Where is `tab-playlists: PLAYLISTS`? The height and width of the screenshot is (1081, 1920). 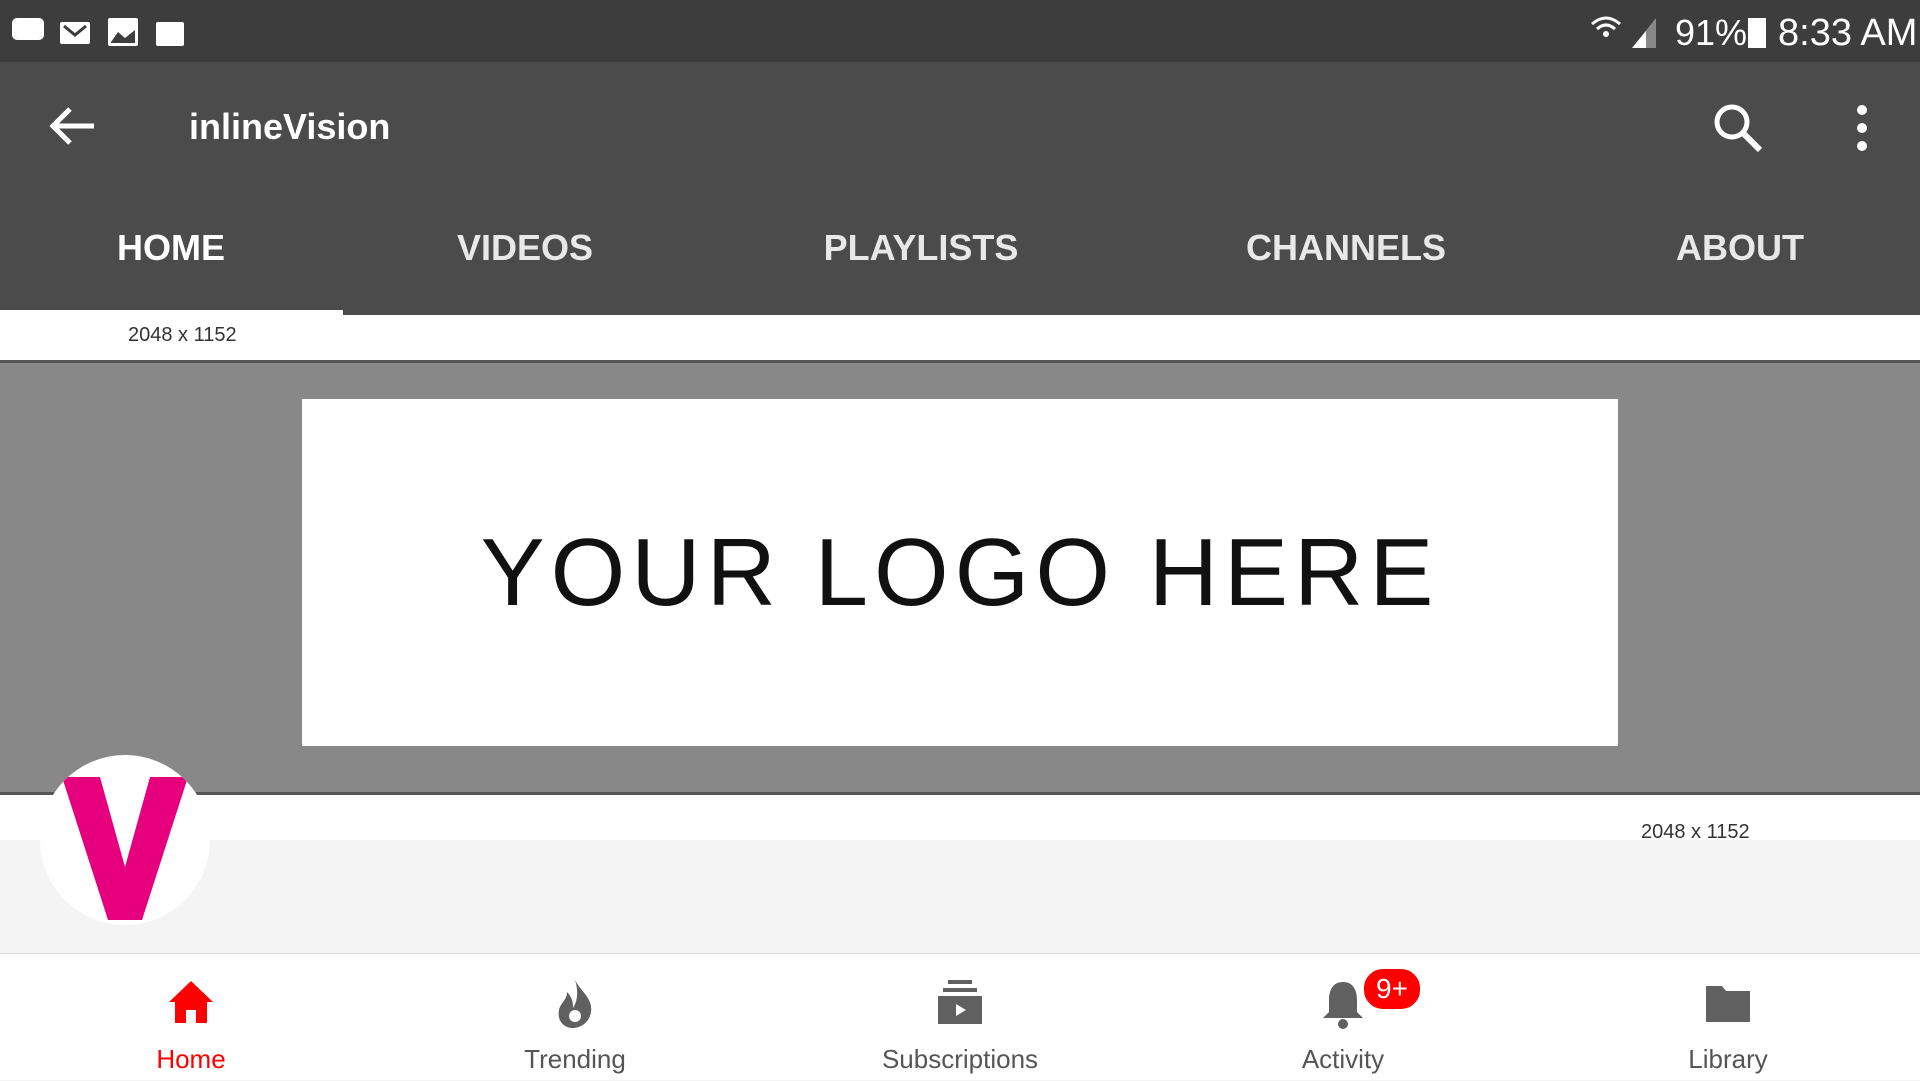
tab-playlists: PLAYLISTS is located at coordinates (921, 248).